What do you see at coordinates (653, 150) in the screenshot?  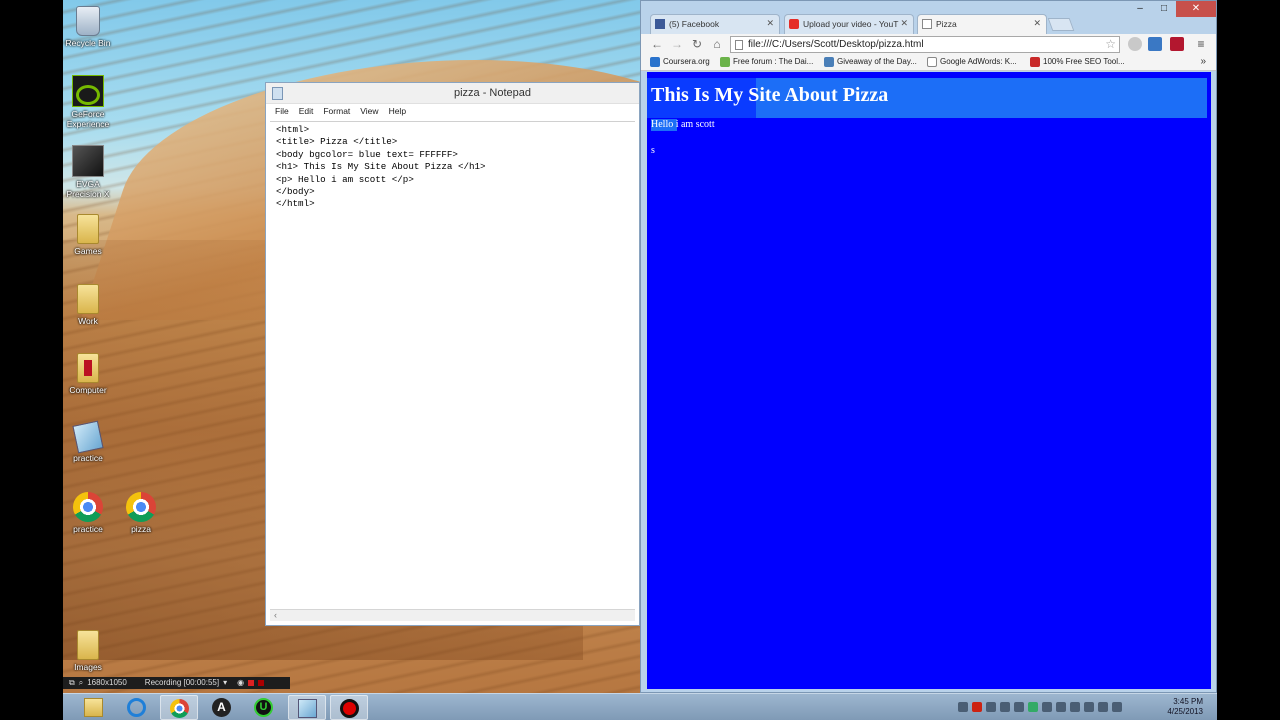 I see `page-stray-text: s` at bounding box center [653, 150].